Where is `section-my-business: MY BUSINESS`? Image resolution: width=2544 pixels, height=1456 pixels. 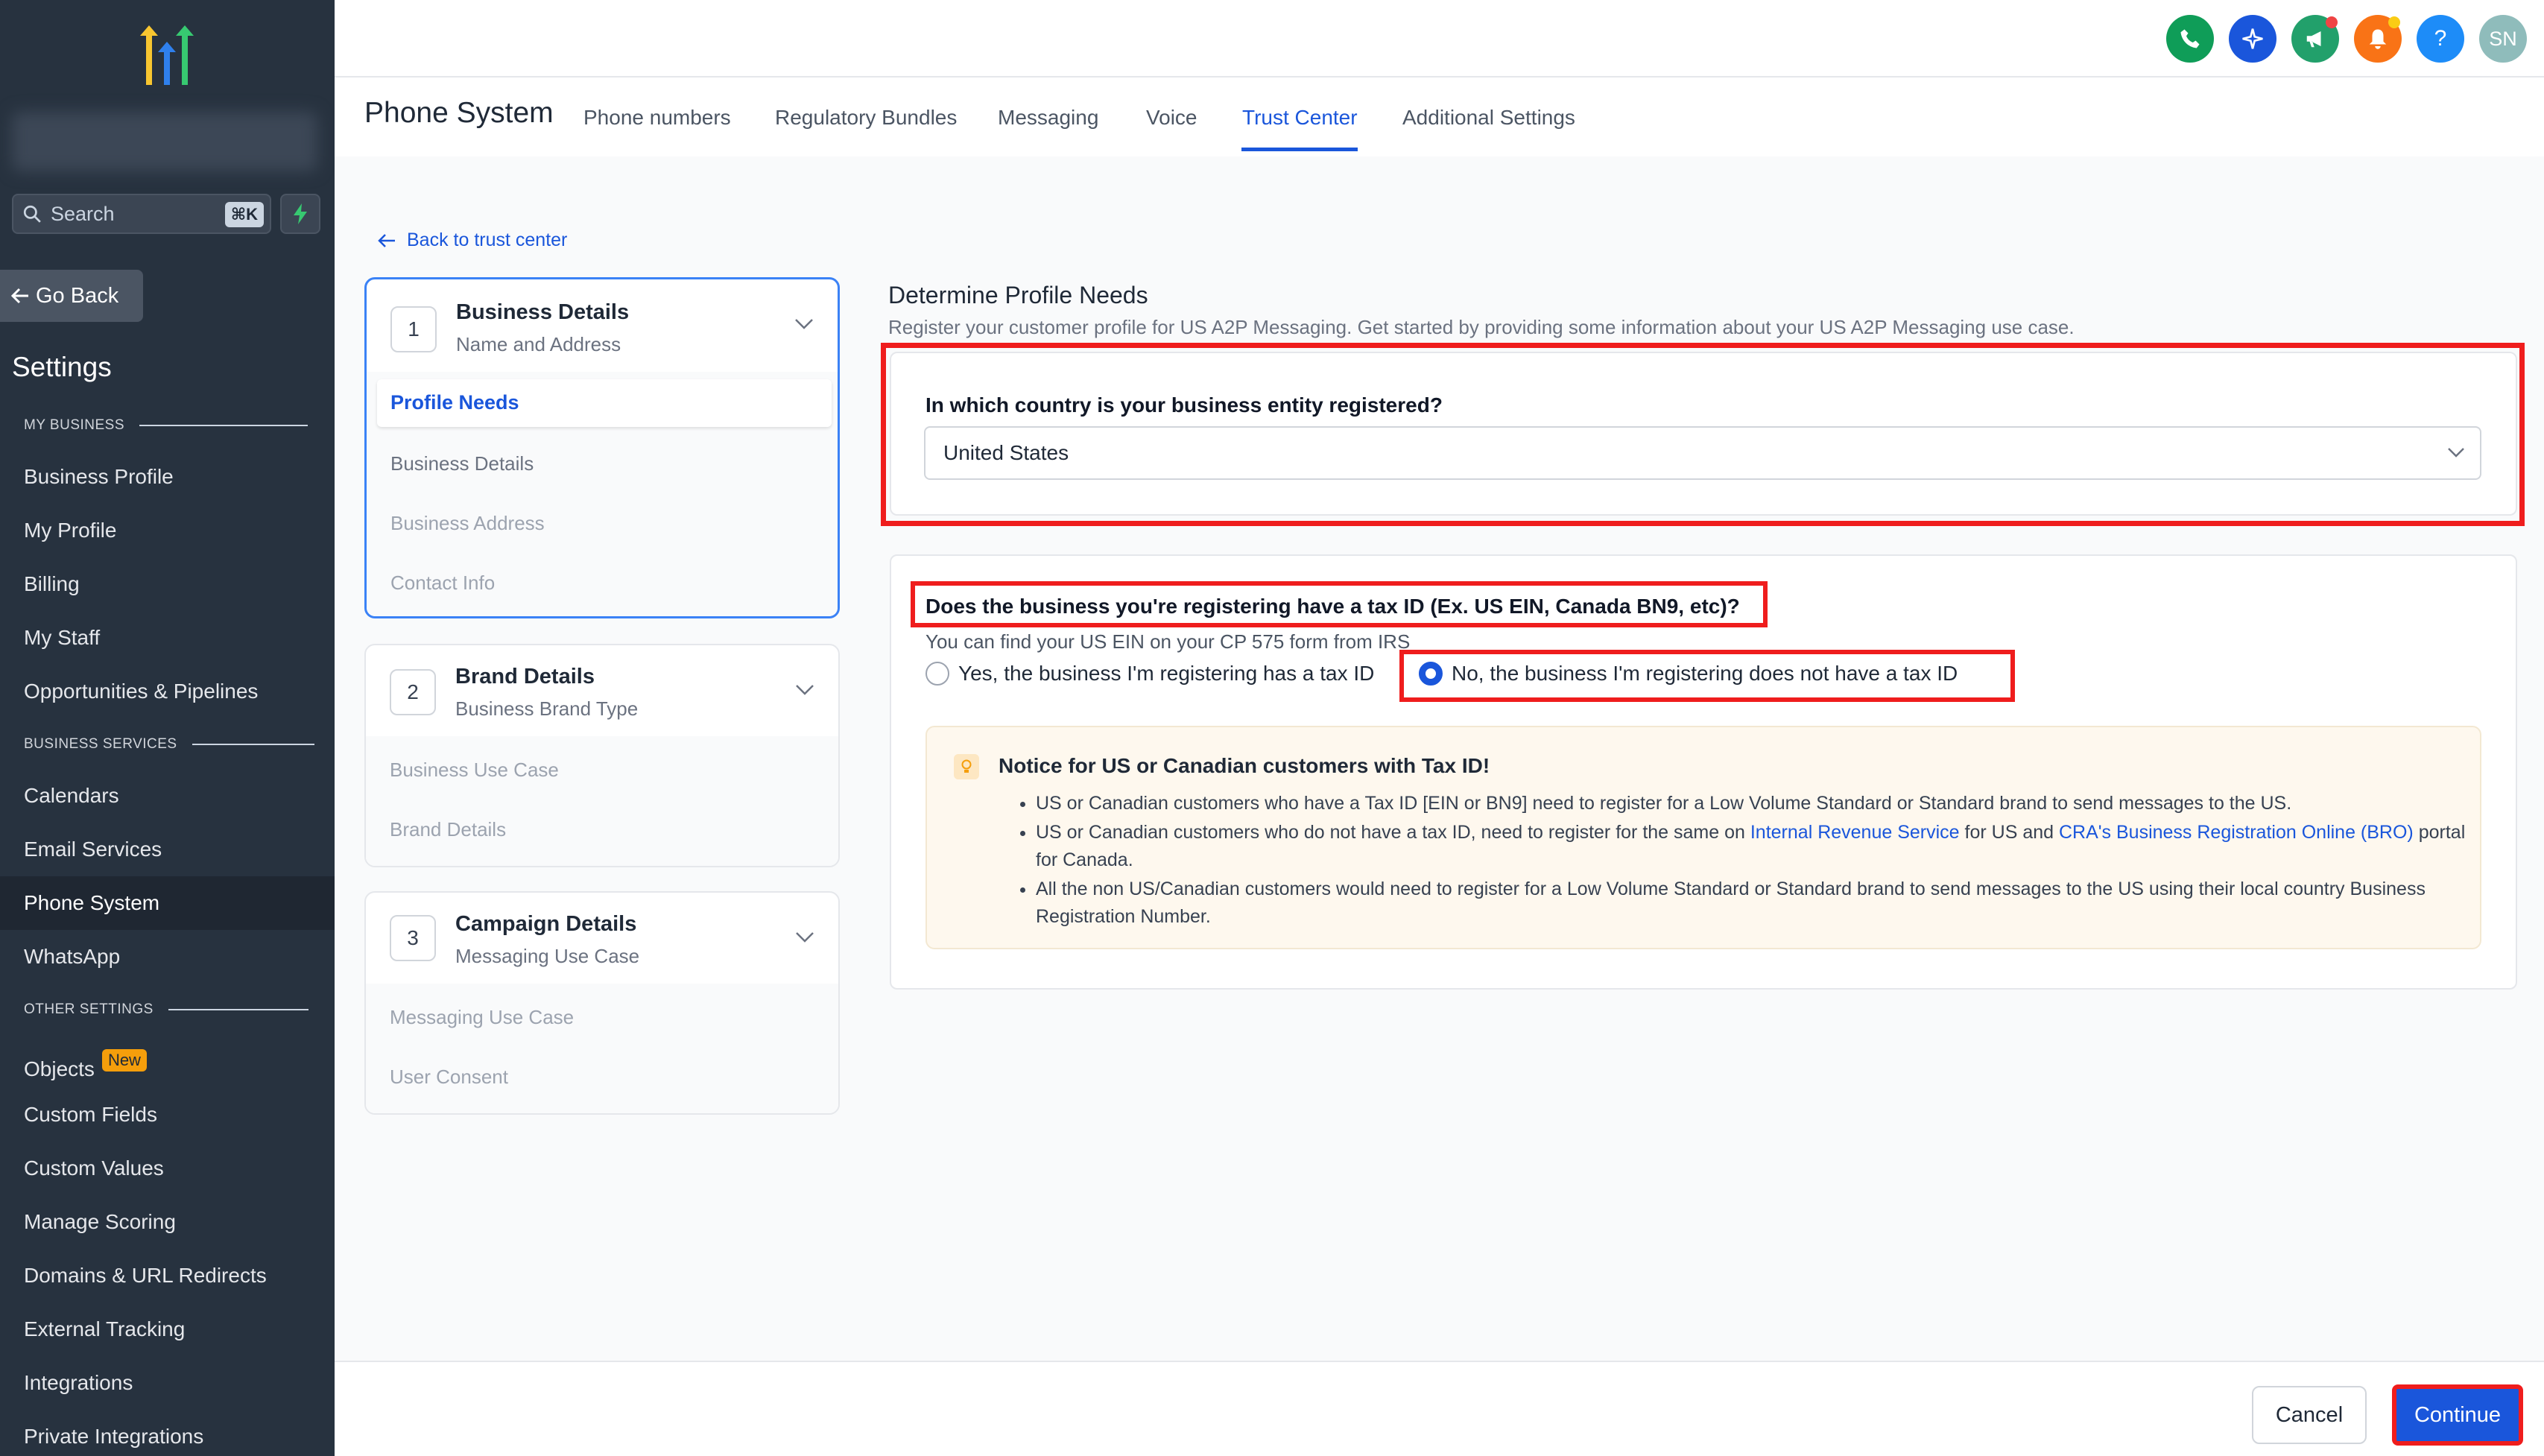 section-my-business: MY BUSINESS is located at coordinates (166, 425).